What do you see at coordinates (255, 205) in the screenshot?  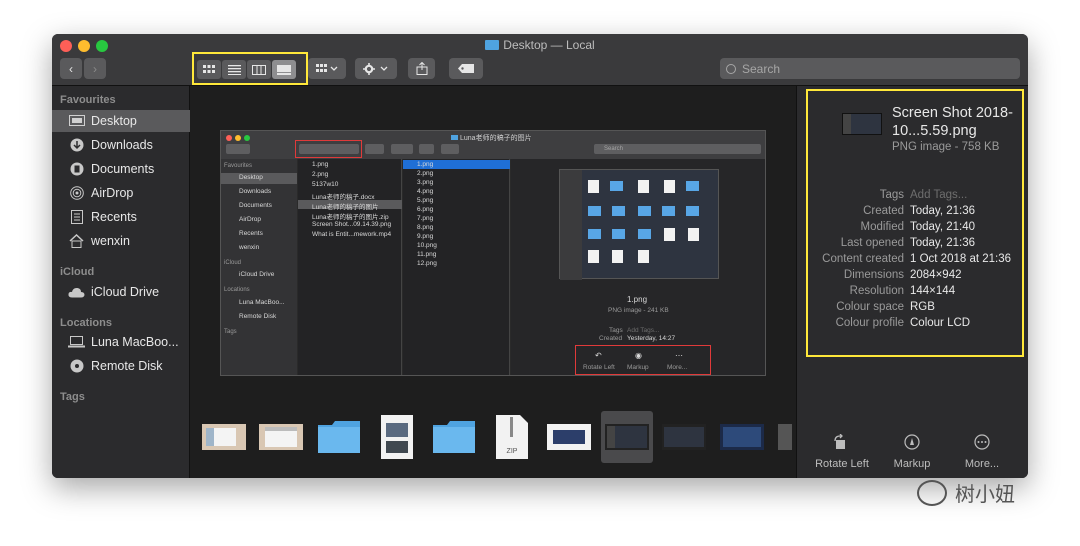 I see `inner-sidebar-item: Documents` at bounding box center [255, 205].